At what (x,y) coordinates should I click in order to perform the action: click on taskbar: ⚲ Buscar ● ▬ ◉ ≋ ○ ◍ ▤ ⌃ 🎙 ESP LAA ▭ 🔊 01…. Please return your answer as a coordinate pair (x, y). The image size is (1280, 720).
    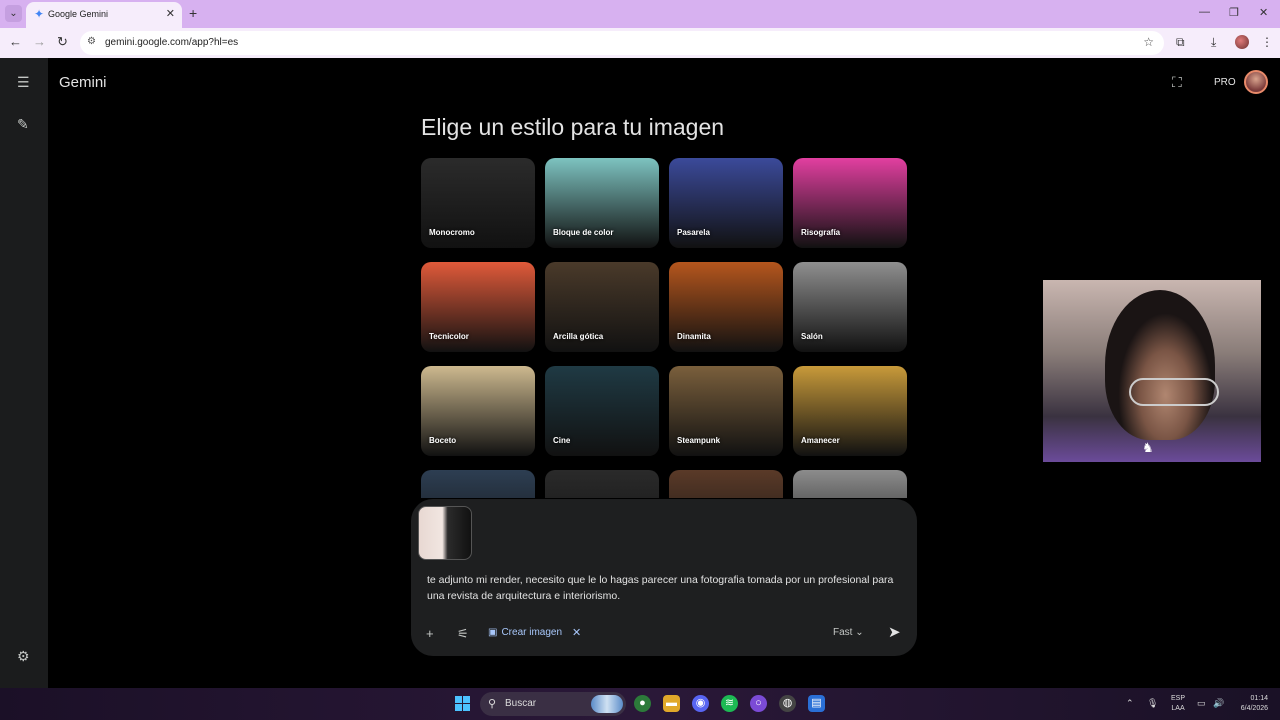
    Looking at the image, I should click on (640, 704).